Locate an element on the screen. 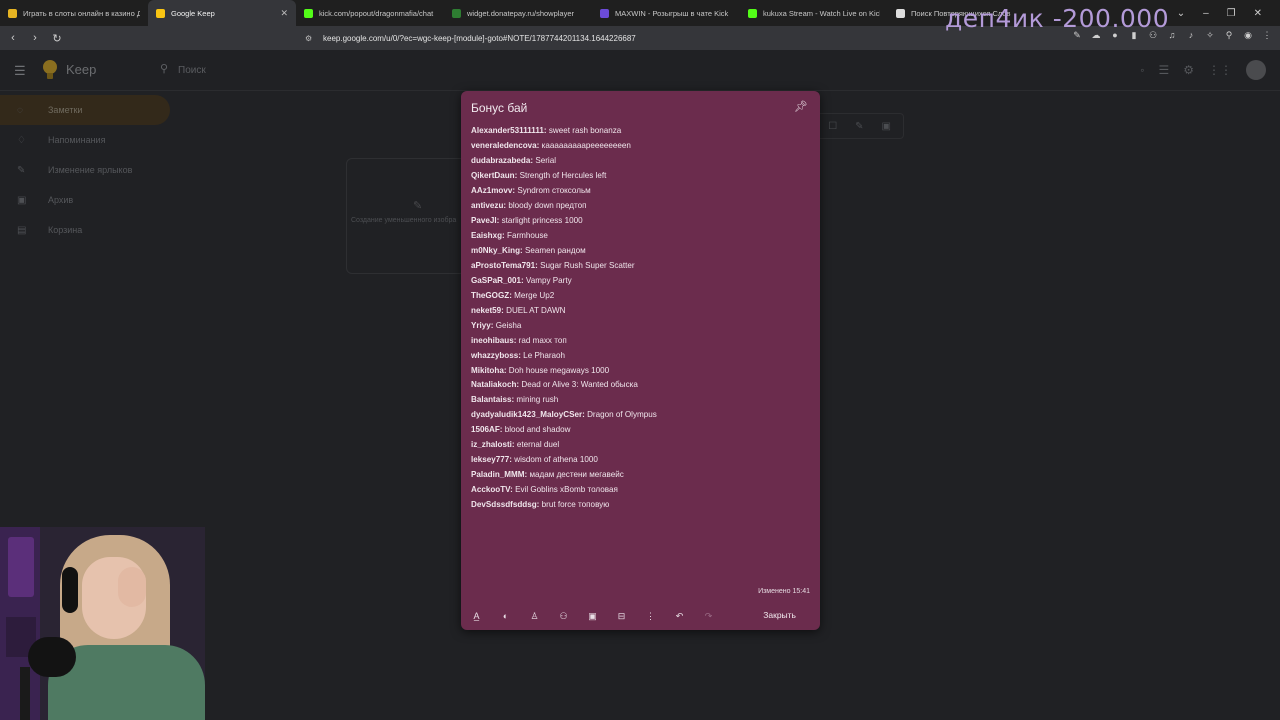 This screenshot has height=720, width=1280. browser-tab: Google Keep ✕ is located at coordinates (222, 13).